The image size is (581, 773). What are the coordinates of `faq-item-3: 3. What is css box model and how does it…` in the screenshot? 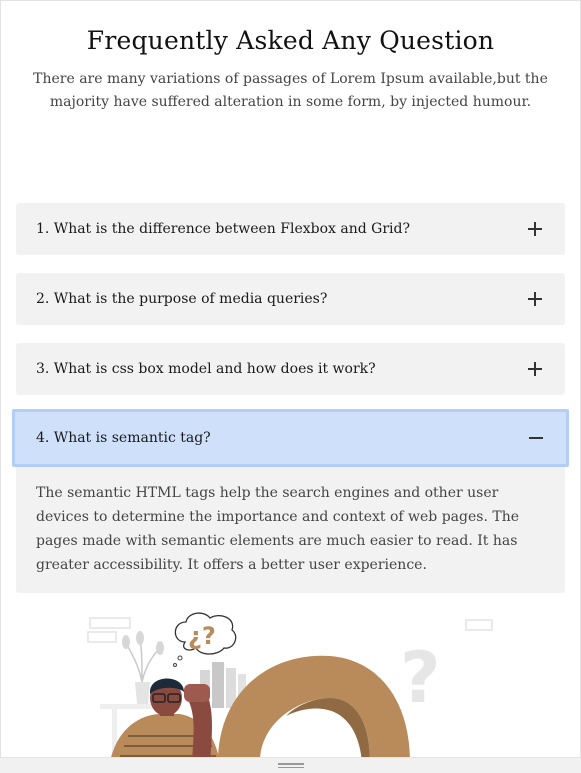 It's located at (290, 369).